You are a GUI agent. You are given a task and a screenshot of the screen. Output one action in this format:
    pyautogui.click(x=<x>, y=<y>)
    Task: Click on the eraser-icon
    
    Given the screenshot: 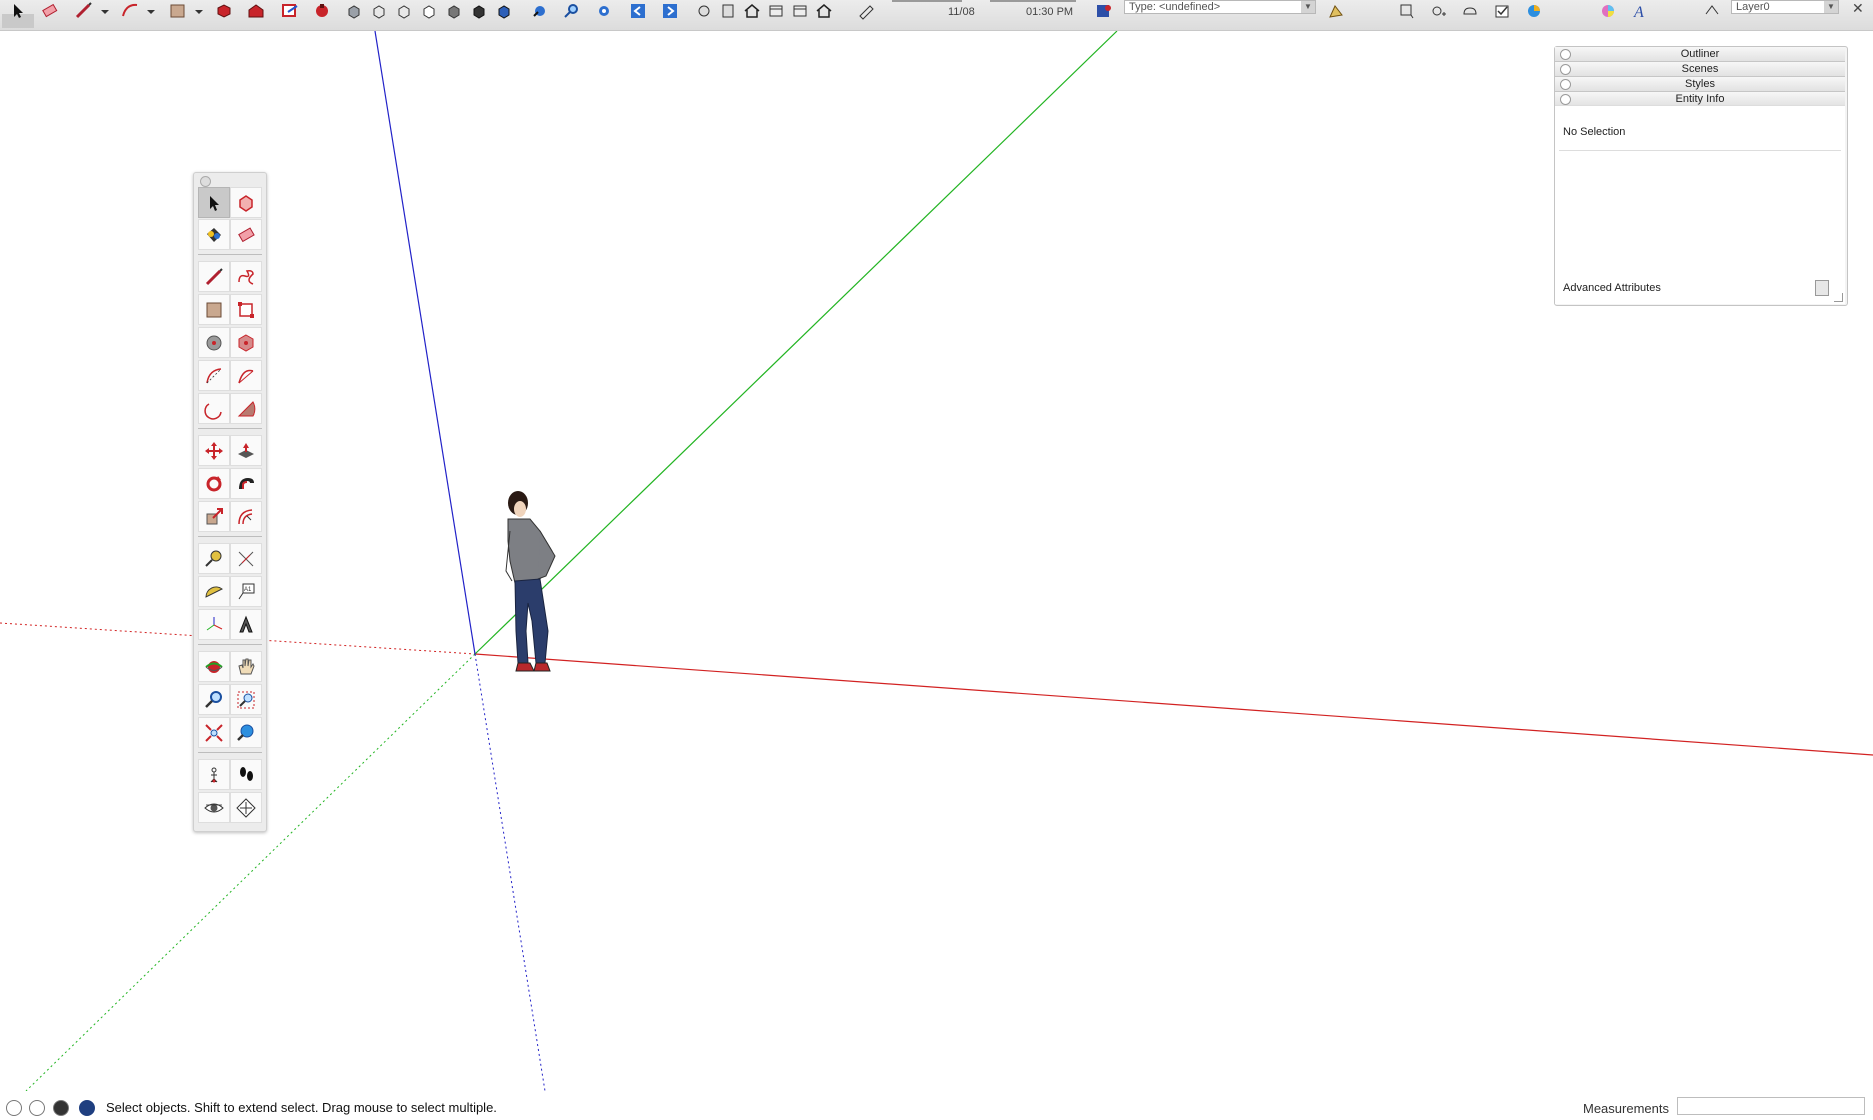 What is the action you would take?
    pyautogui.click(x=50, y=11)
    